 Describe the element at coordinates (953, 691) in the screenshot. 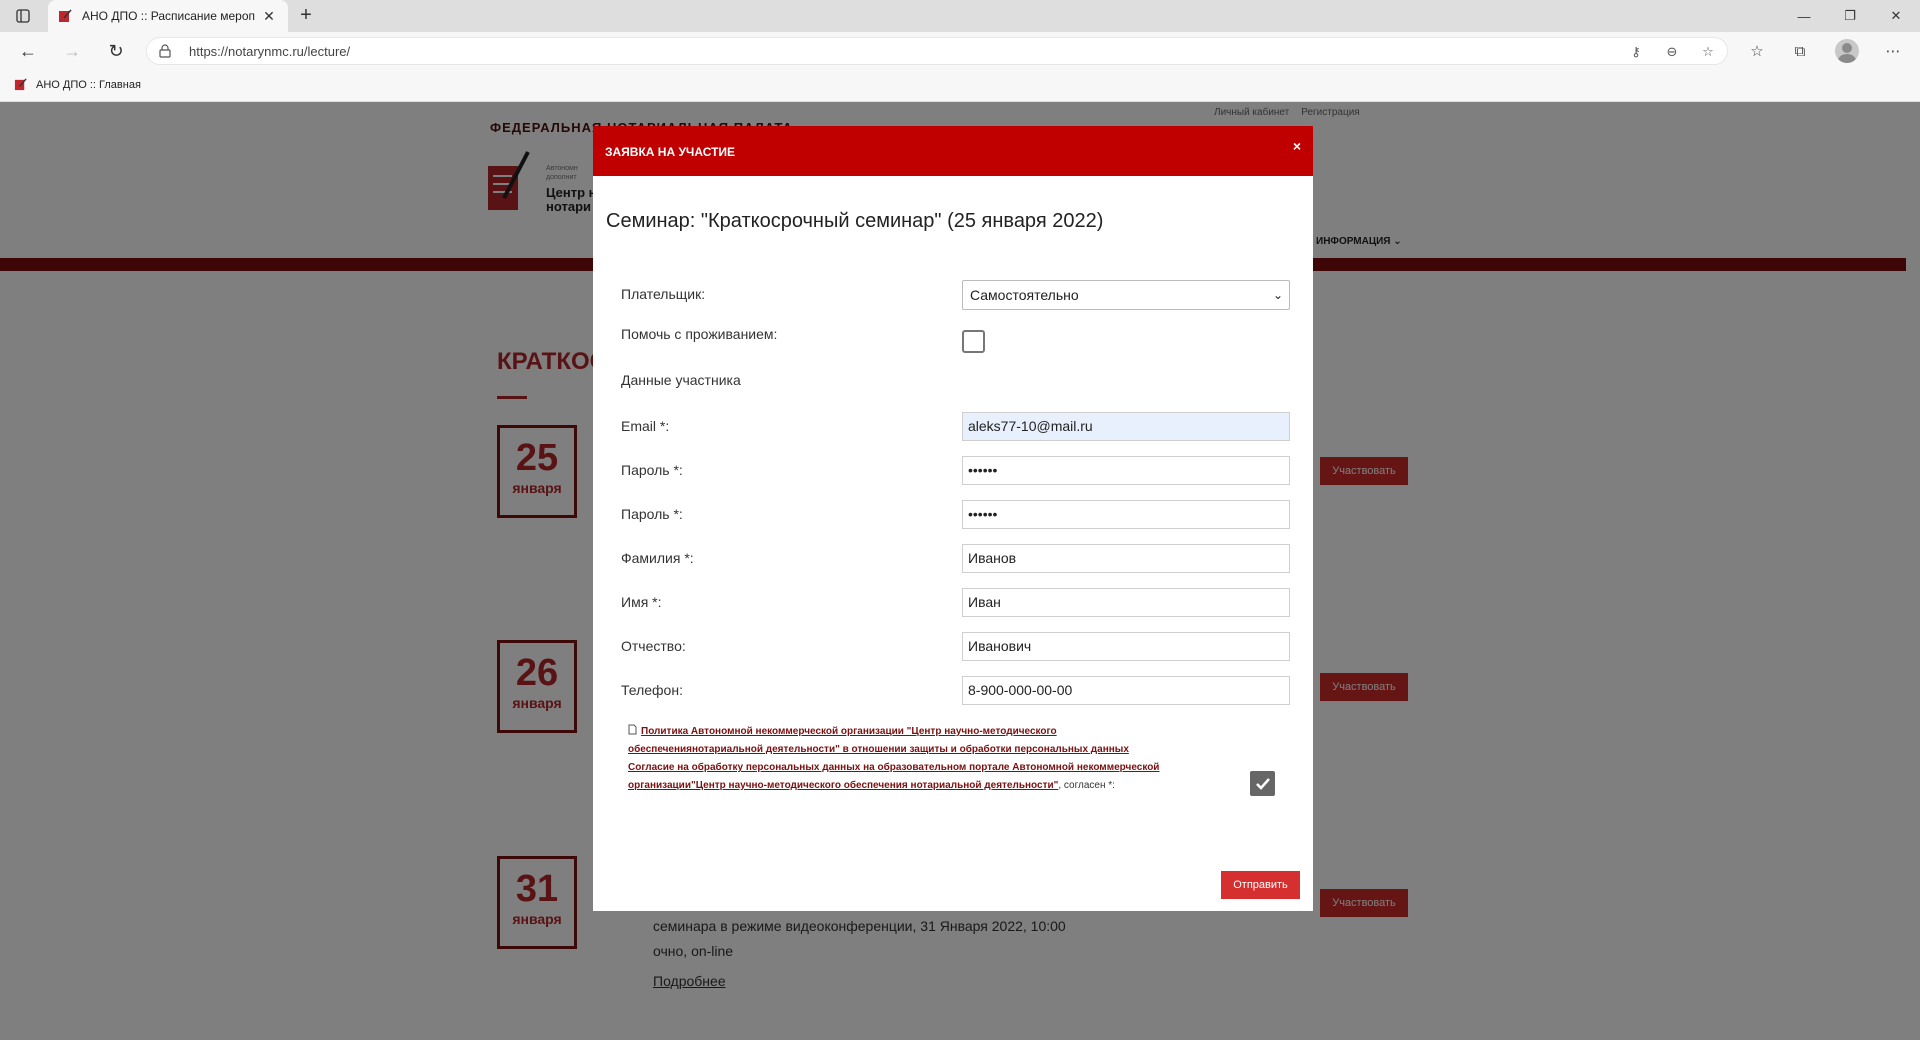

I see `phone-row: Телефон: 8-900-000-00-00` at that location.